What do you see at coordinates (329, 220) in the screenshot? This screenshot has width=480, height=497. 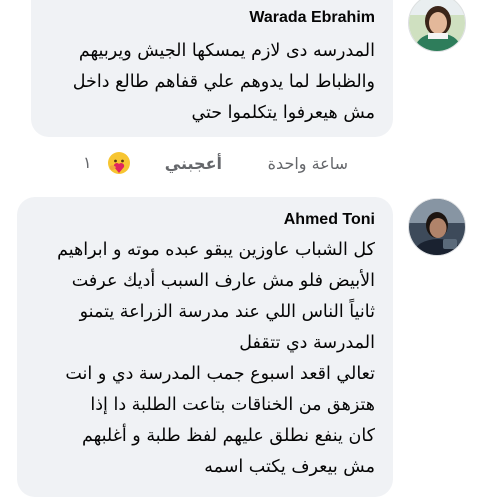 I see `comment-author: Ahmed Toni` at bounding box center [329, 220].